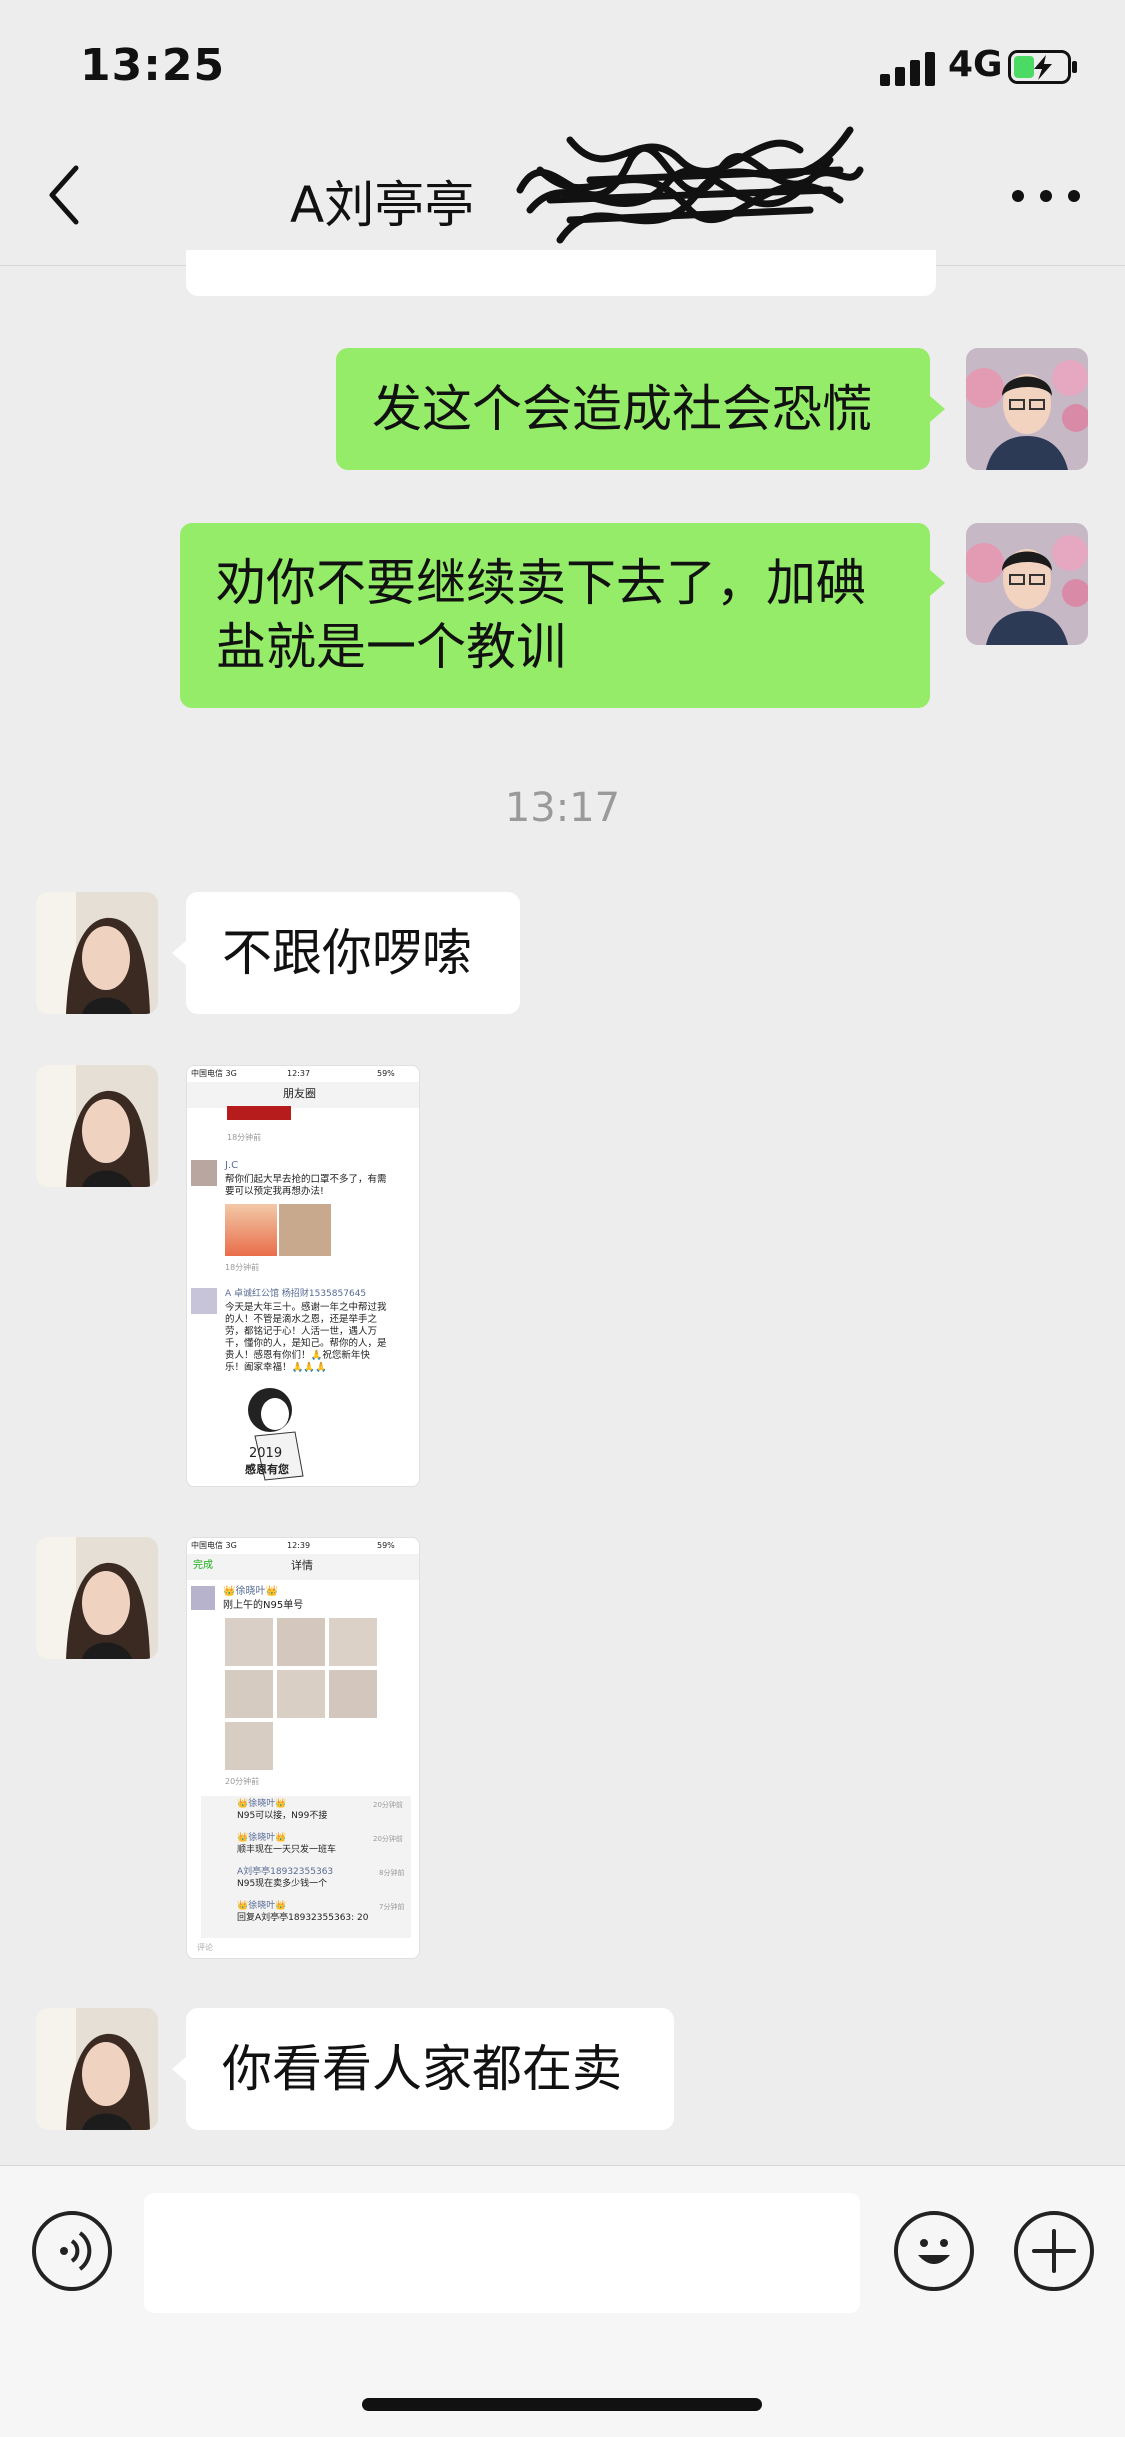 This screenshot has width=1125, height=2437. Describe the element at coordinates (299, 1545) in the screenshot. I see `shot-time: 12:39` at that location.